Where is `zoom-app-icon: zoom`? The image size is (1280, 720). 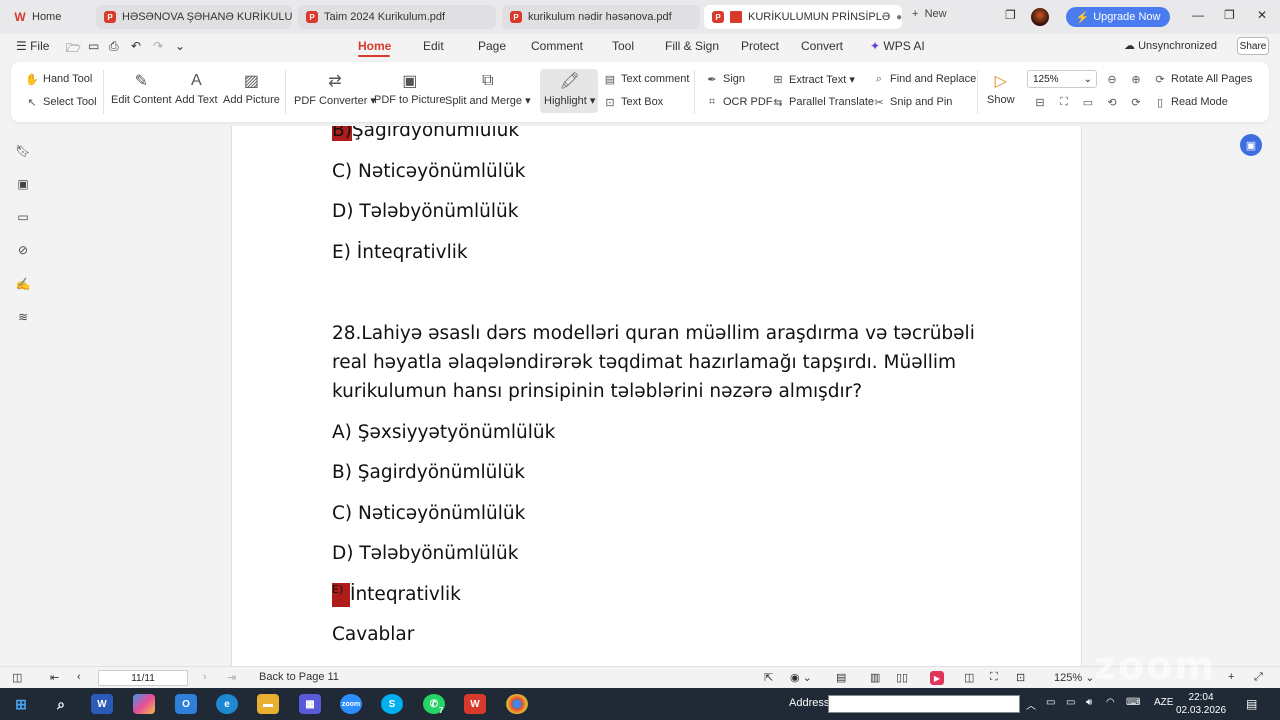
zoom-app-icon: zoom is located at coordinates (351, 704).